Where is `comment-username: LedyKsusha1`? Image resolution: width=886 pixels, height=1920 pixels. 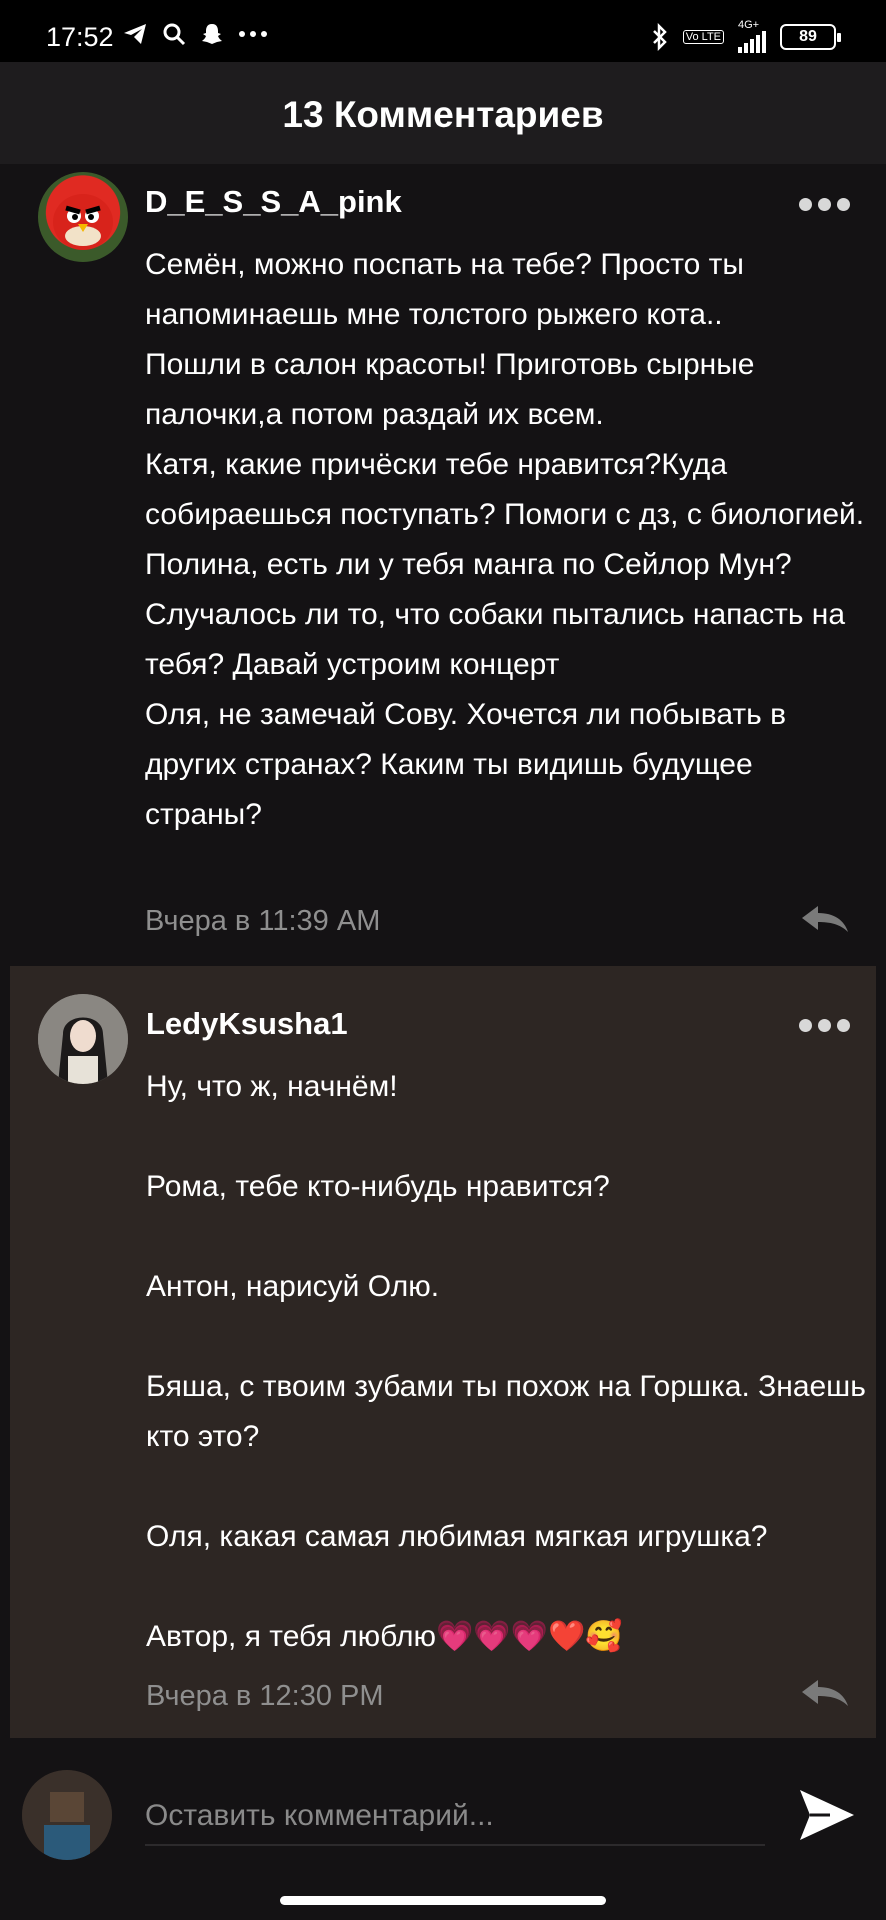
comment-username: LedyKsusha1 is located at coordinates (247, 1024).